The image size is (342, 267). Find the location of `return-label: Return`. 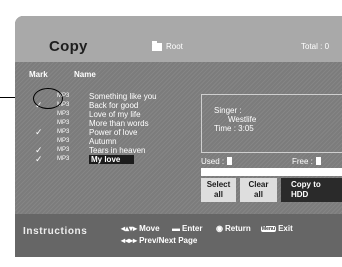

return-label: Return is located at coordinates (237, 228).